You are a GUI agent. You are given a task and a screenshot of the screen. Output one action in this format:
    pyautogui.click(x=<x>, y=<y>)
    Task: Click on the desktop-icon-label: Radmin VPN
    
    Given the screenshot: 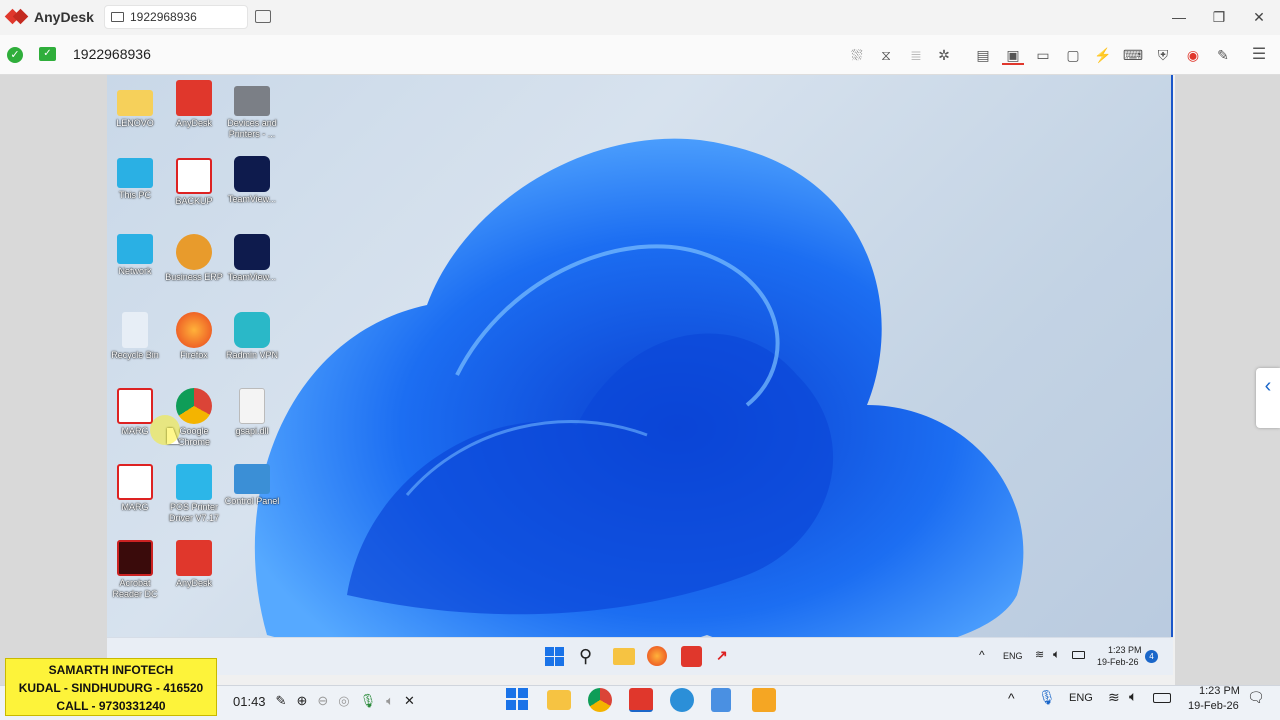 What is the action you would take?
    pyautogui.click(x=252, y=355)
    